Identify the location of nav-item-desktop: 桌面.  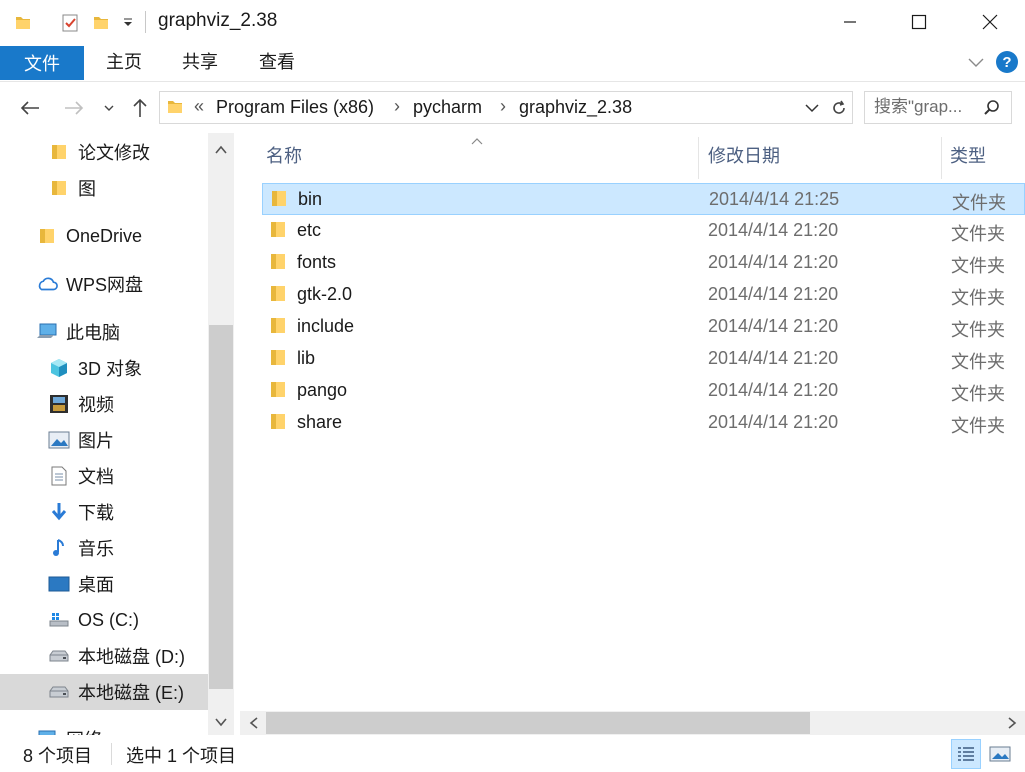
(104, 584).